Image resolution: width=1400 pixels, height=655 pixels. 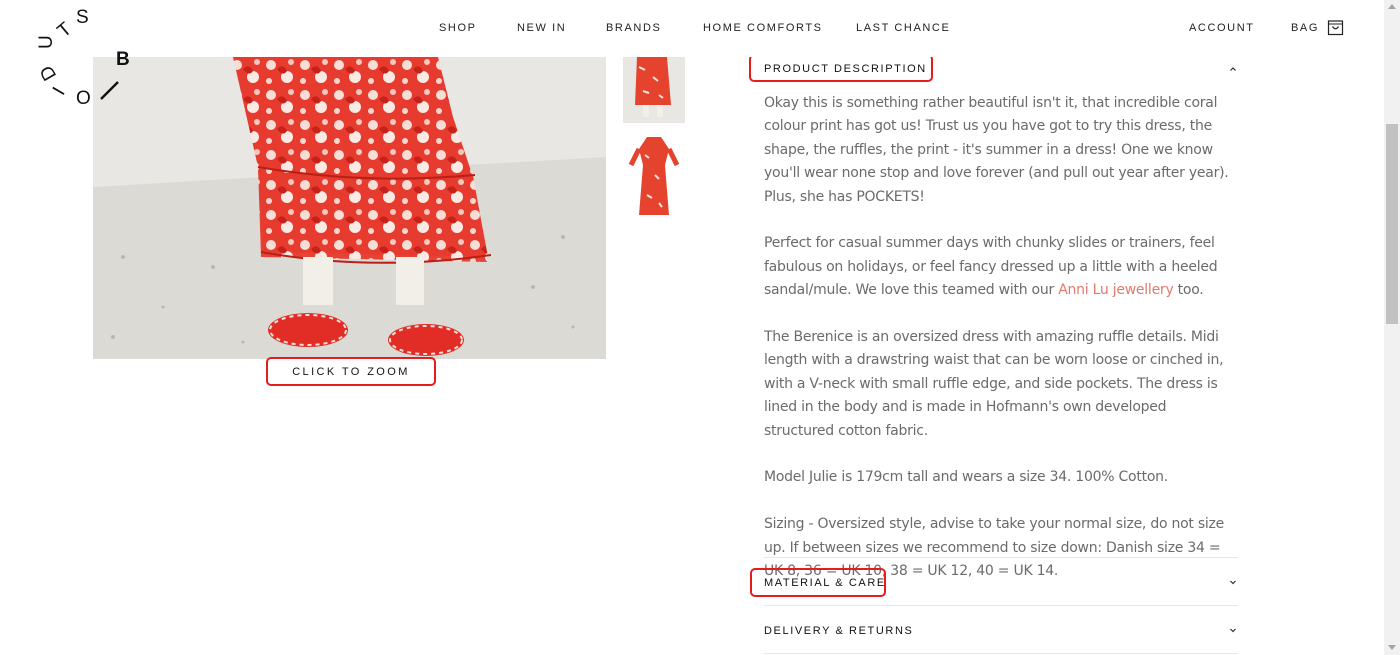 I want to click on logo-letter-o: O, so click(x=83, y=98).